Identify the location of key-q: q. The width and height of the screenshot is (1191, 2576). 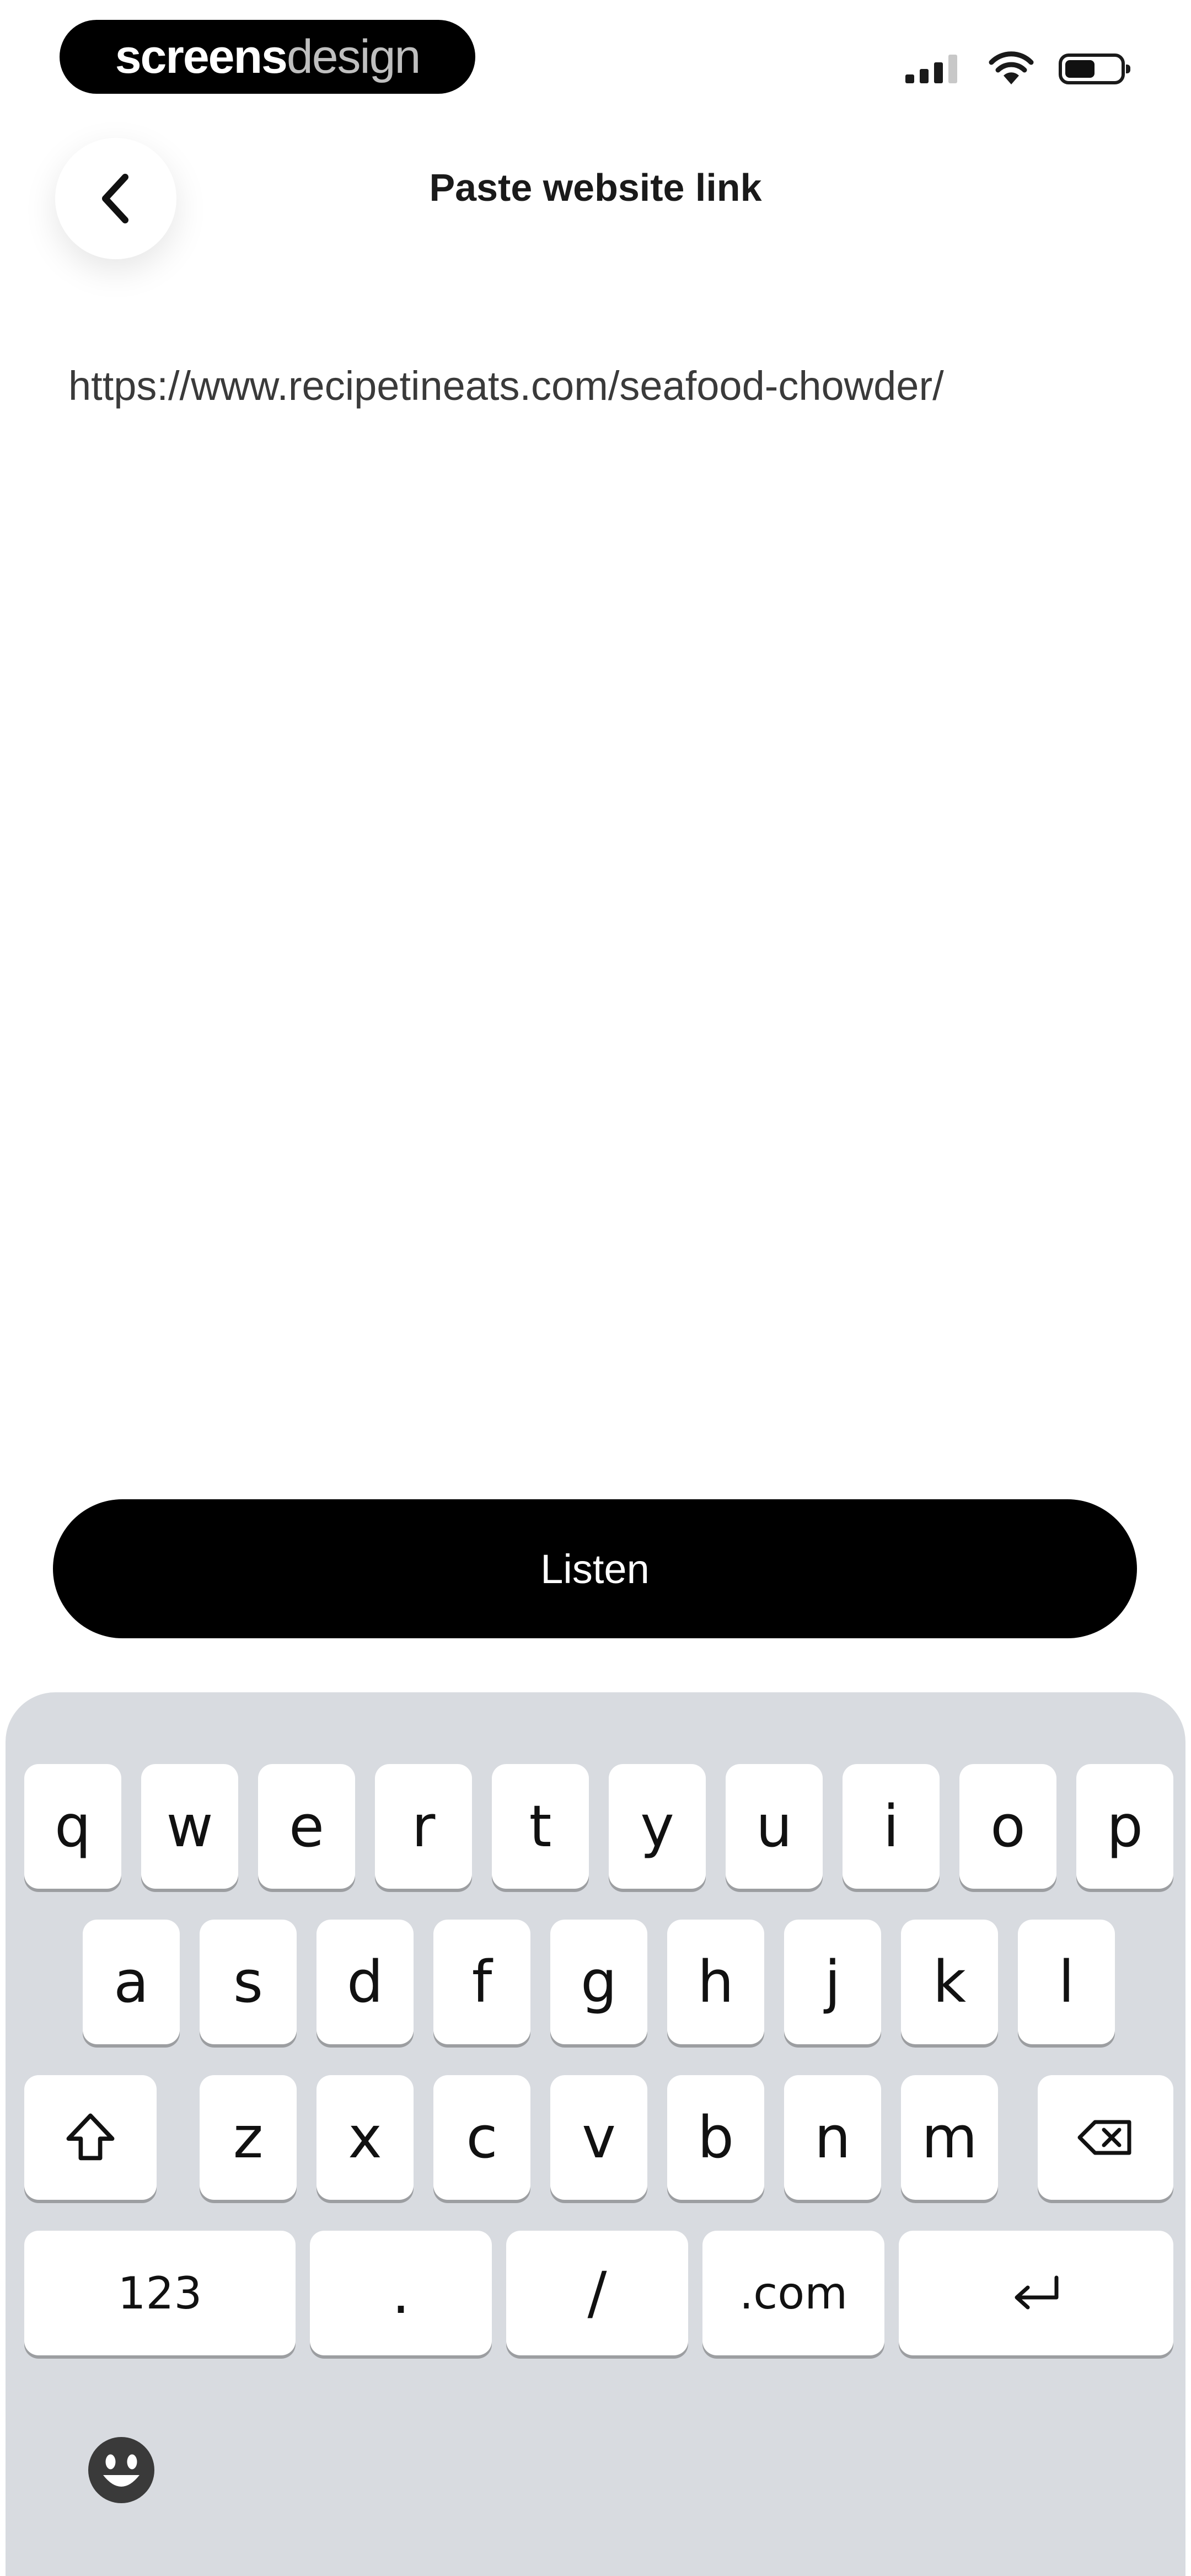
(72, 1826).